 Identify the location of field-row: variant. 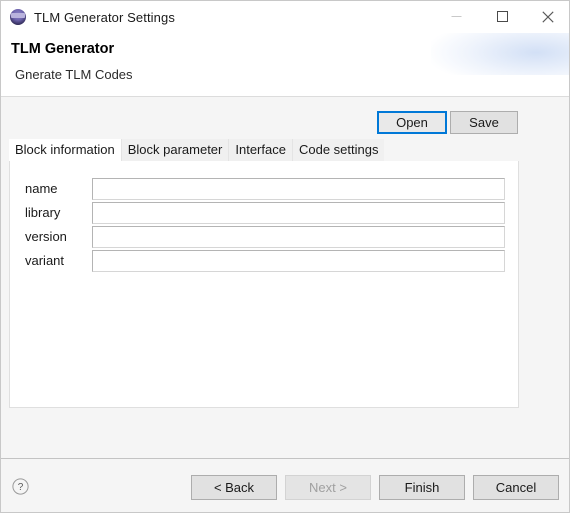
(265, 261).